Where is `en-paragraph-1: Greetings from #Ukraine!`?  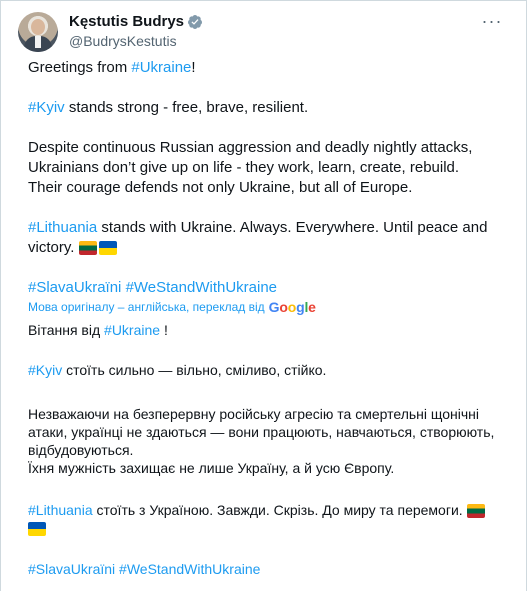
en-paragraph-1: Greetings from #Ukraine! is located at coordinates (263, 68).